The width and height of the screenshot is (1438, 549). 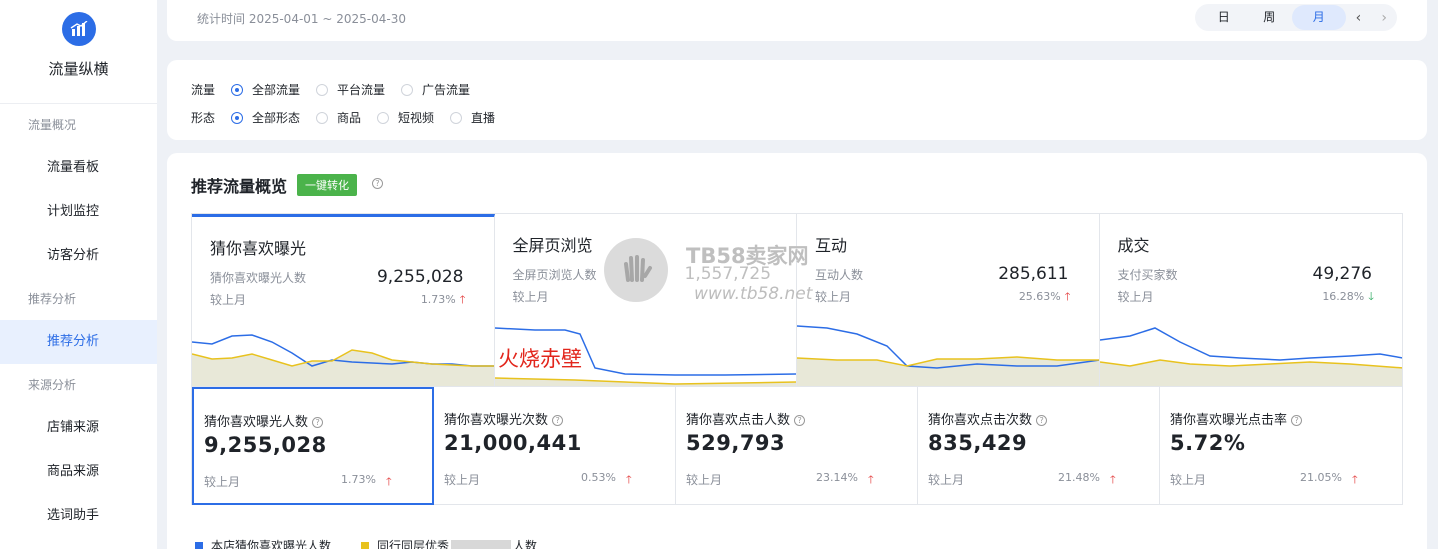 What do you see at coordinates (256, 422) in the screenshot?
I see `metric-label-text: 猜你喜欢曝光人数` at bounding box center [256, 422].